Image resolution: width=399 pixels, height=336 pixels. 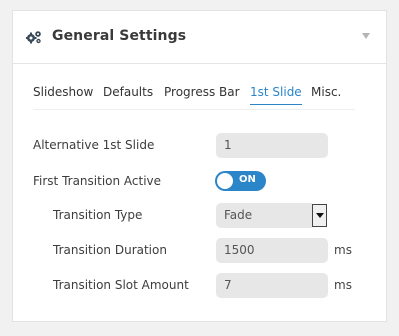 What do you see at coordinates (225, 181) in the screenshot?
I see `toggle-knob` at bounding box center [225, 181].